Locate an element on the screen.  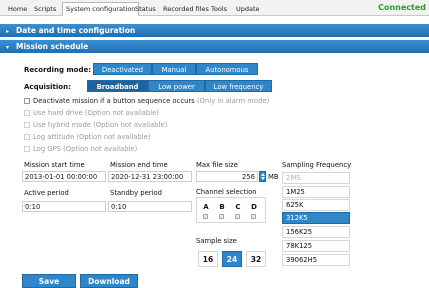
mode-autonomous-button: Autonomous is located at coordinates (227, 69).